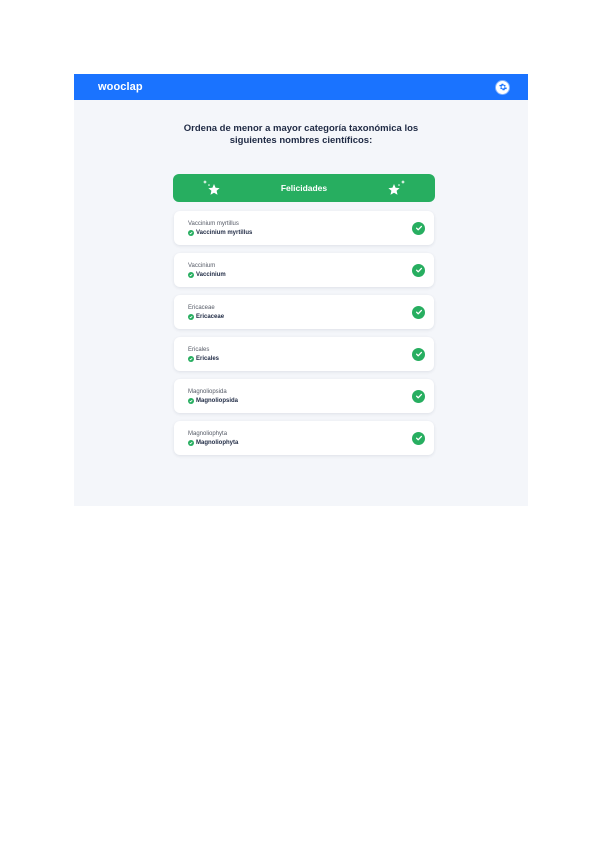  What do you see at coordinates (120, 87) in the screenshot?
I see `brand-logo: wooclap` at bounding box center [120, 87].